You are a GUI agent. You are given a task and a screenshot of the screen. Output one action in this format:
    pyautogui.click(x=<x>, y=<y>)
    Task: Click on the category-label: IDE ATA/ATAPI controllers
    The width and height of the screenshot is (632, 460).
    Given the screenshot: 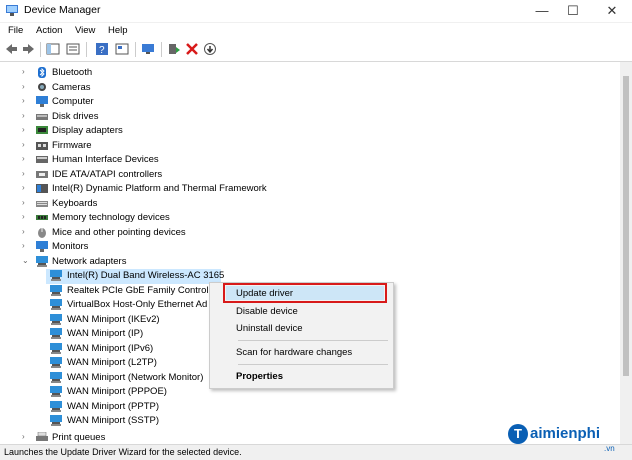 What is the action you would take?
    pyautogui.click(x=107, y=174)
    